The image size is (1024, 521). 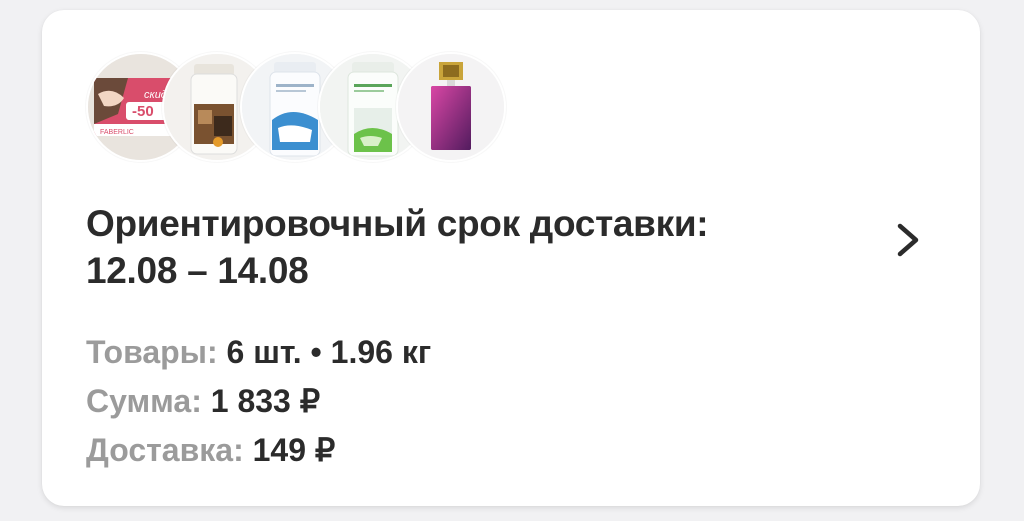 I want to click on promo-brand: FABERLIC, so click(x=117, y=132).